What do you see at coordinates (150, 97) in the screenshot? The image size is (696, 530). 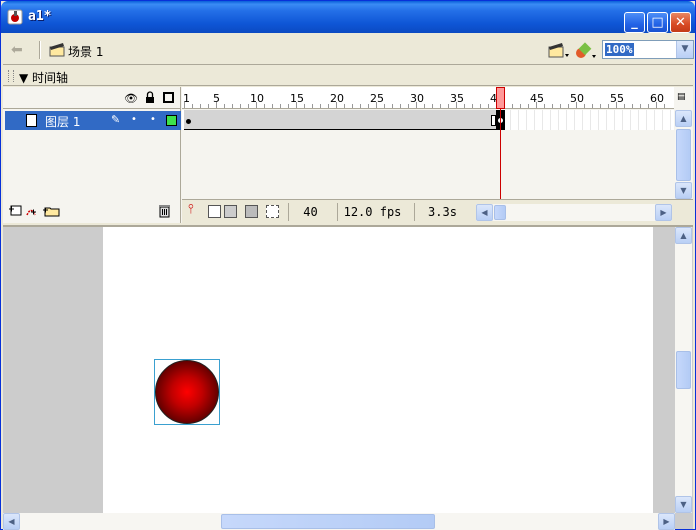 I see `lock-icon` at bounding box center [150, 97].